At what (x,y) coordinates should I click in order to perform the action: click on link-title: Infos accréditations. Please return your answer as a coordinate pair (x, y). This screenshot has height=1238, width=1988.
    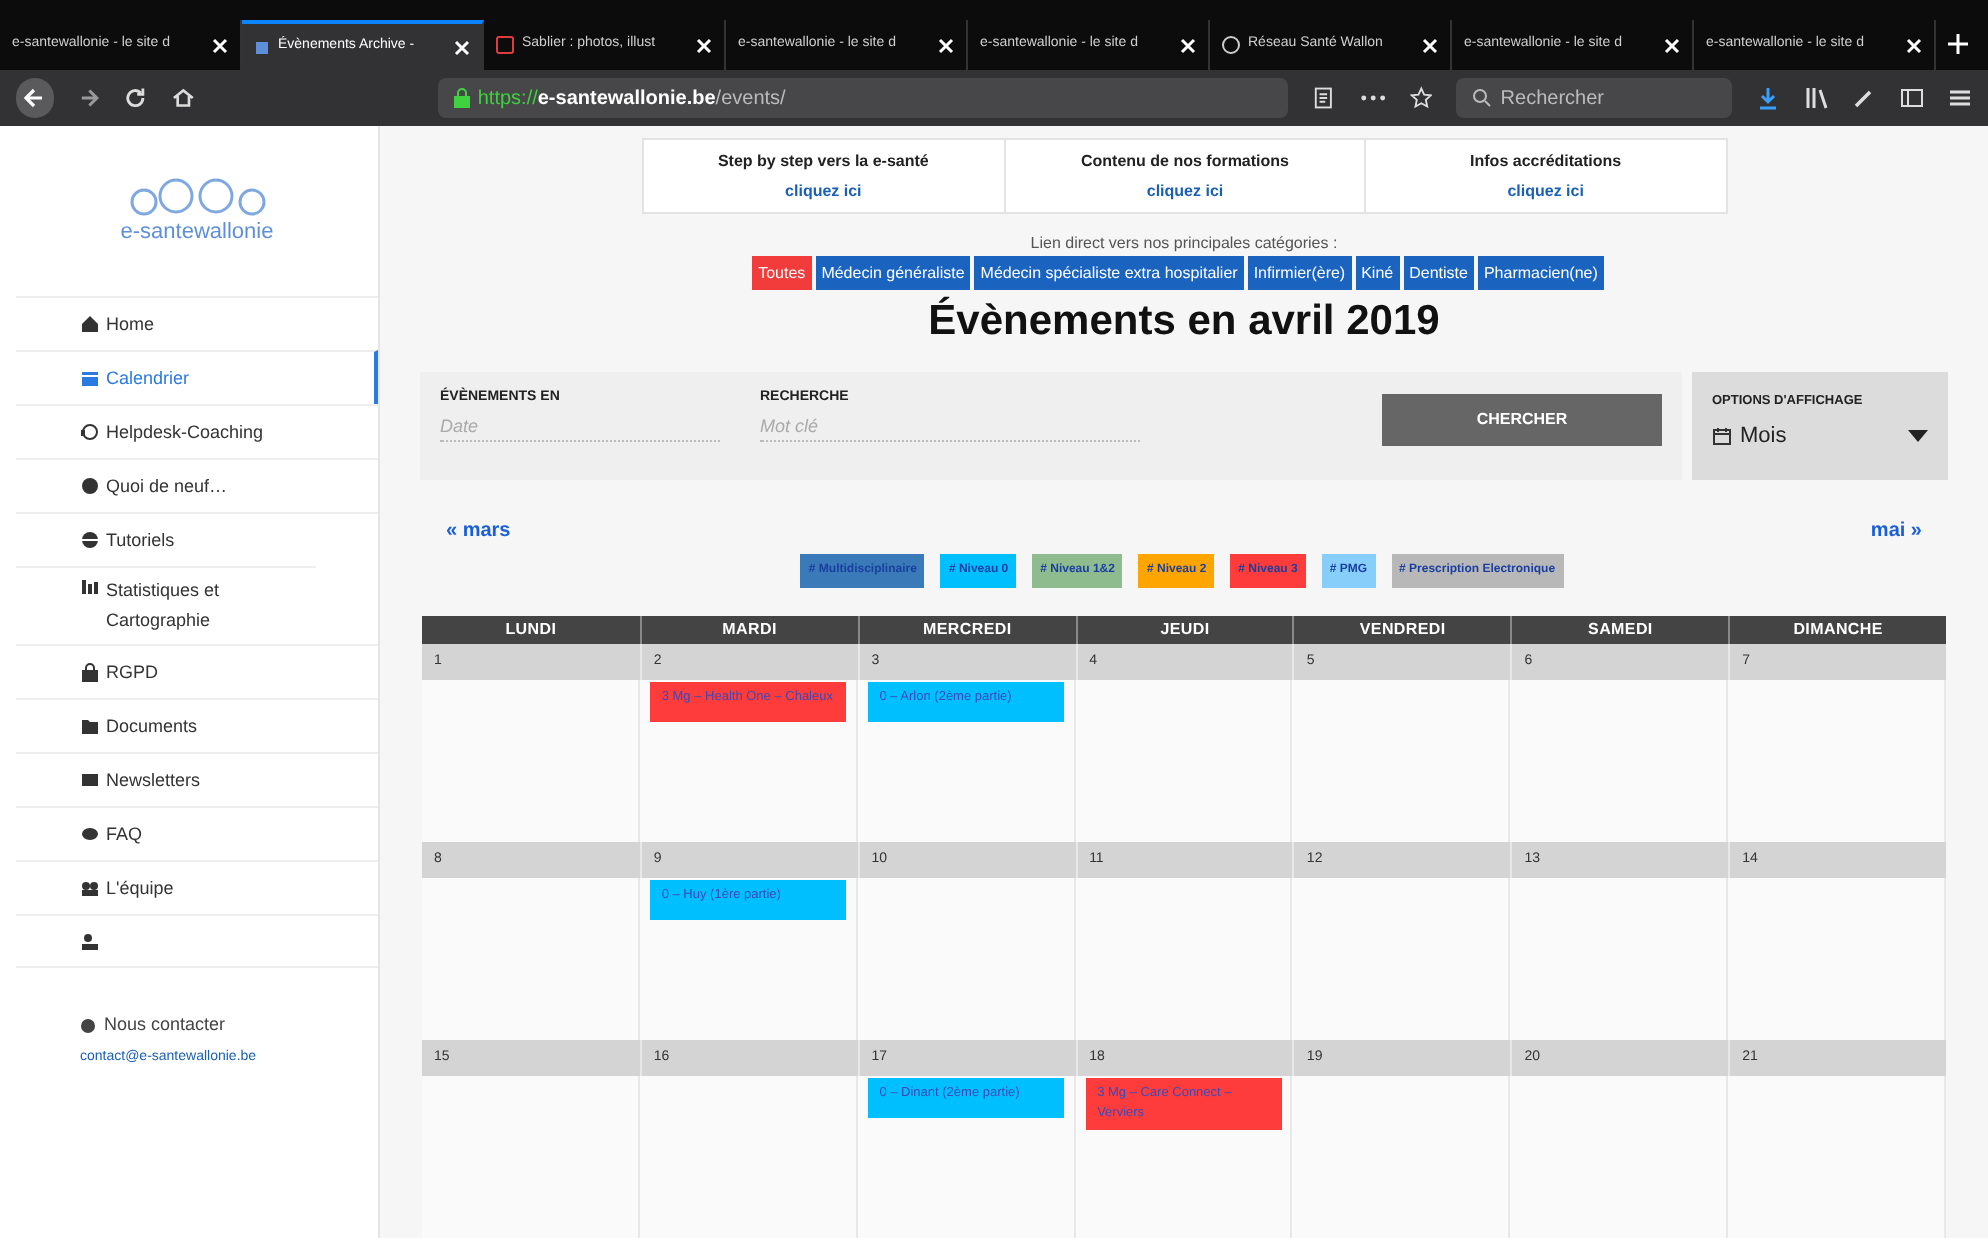
    Looking at the image, I should click on (1546, 161).